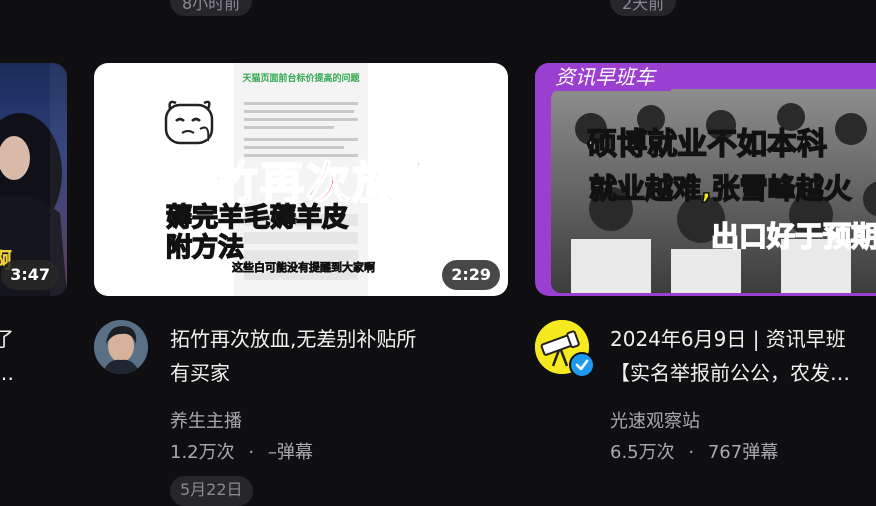 The width and height of the screenshot is (876, 506). Describe the element at coordinates (603, 77) in the screenshot. I see `thumbnail-tag: 资讯早班车` at that location.